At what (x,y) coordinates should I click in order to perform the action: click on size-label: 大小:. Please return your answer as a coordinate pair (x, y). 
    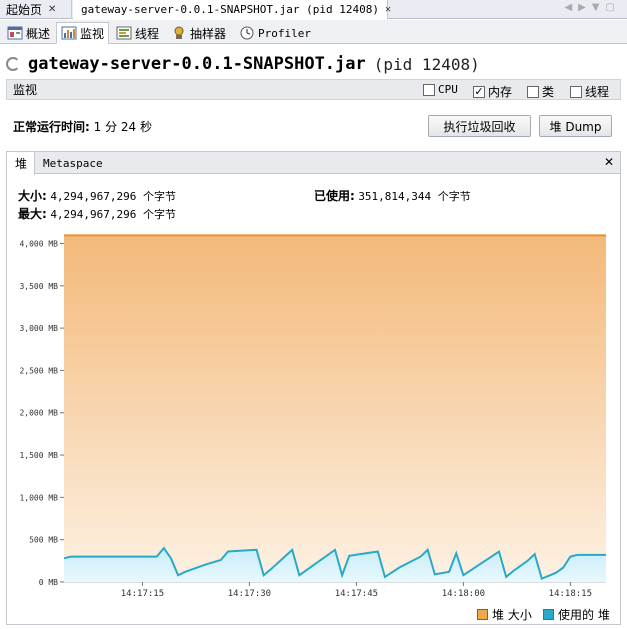
    Looking at the image, I should click on (32, 196).